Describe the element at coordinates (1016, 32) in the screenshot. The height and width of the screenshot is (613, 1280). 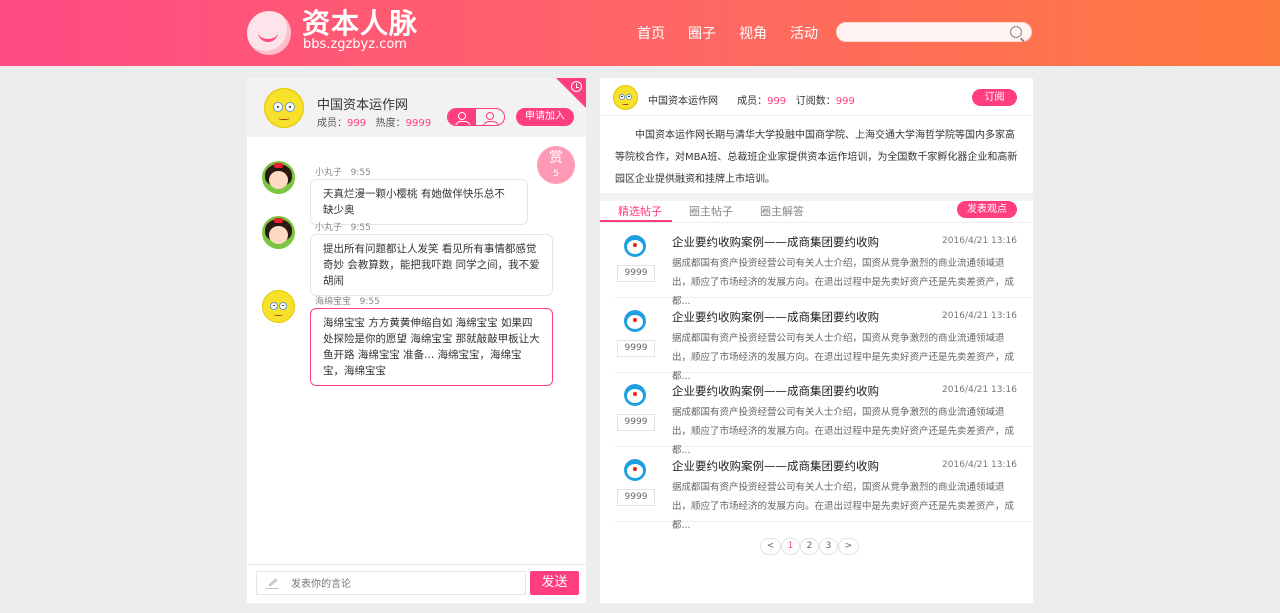
I see `search-icon` at that location.